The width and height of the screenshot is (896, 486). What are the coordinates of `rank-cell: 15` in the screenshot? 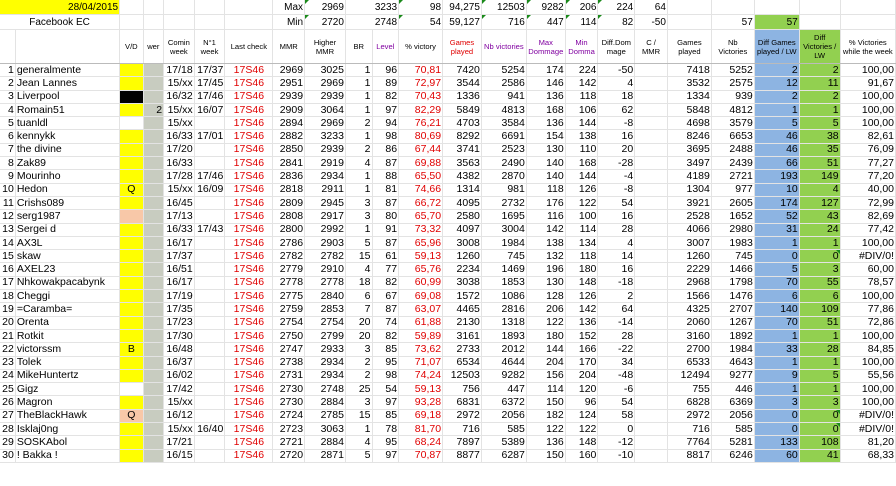 It's located at (8, 256).